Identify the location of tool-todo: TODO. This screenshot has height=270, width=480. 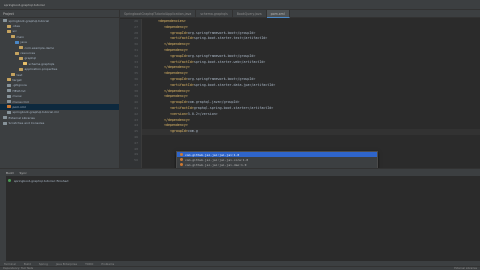
(89, 264).